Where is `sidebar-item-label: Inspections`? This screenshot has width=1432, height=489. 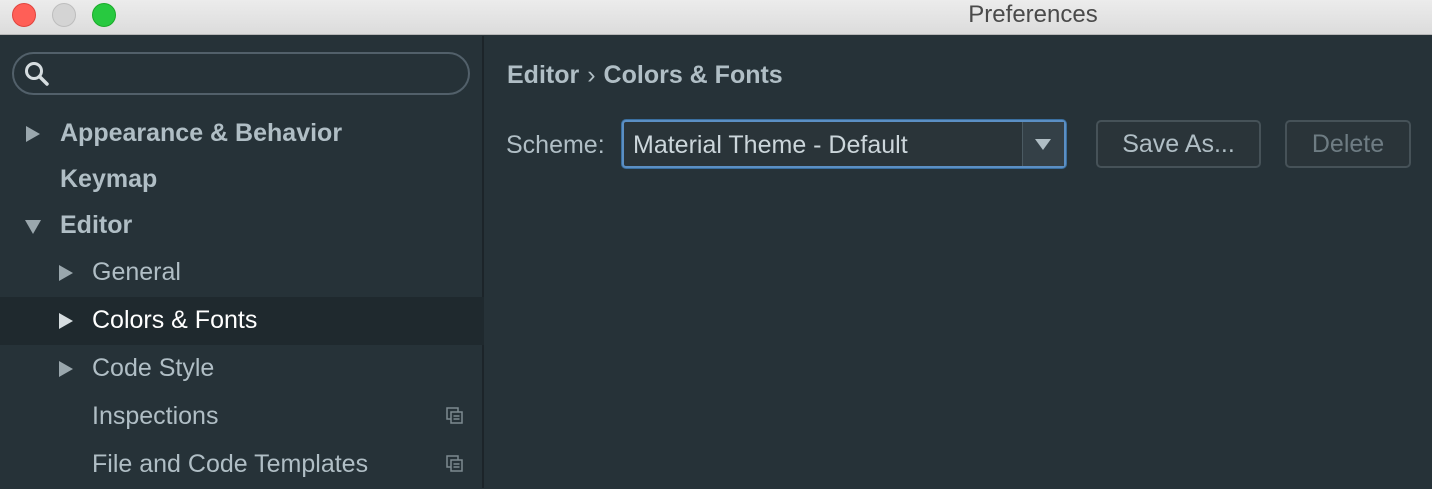 sidebar-item-label: Inspections is located at coordinates (155, 416).